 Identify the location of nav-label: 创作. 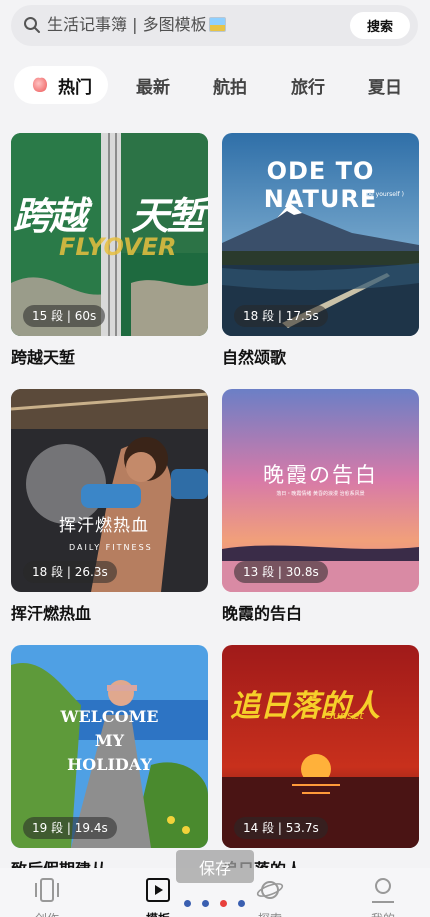
(47, 913).